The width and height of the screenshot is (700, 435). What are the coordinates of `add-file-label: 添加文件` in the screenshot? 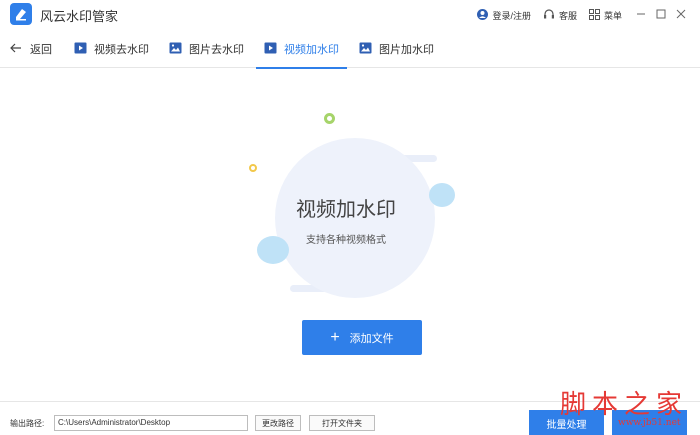 It's located at (371, 338).